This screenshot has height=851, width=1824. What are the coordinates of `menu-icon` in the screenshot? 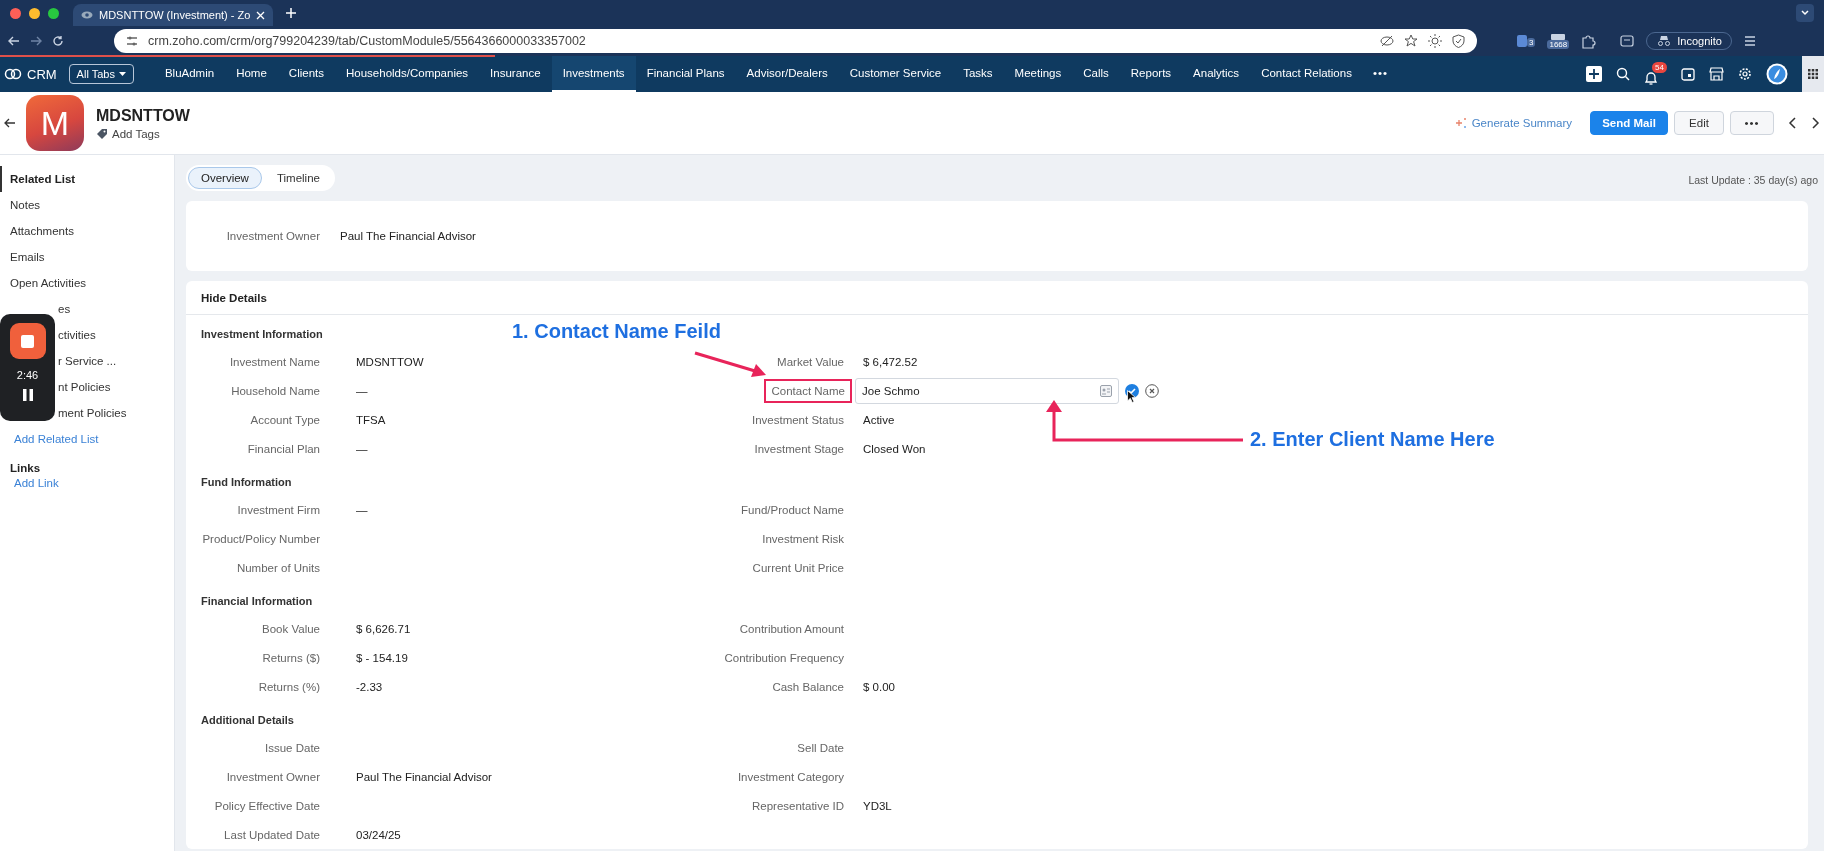 It's located at (1749, 41).